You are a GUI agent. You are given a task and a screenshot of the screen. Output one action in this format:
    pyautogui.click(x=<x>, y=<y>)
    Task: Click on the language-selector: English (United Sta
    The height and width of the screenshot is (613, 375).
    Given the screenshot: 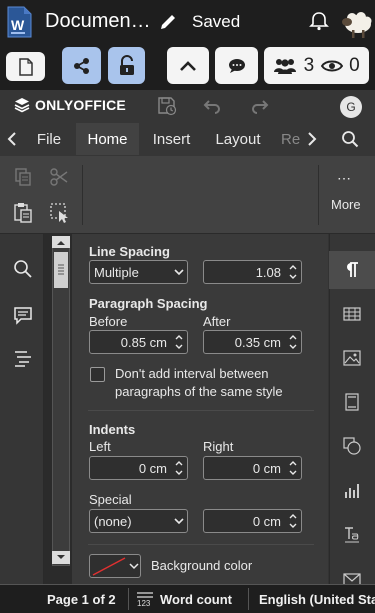 What is the action you would take?
    pyautogui.click(x=317, y=599)
    